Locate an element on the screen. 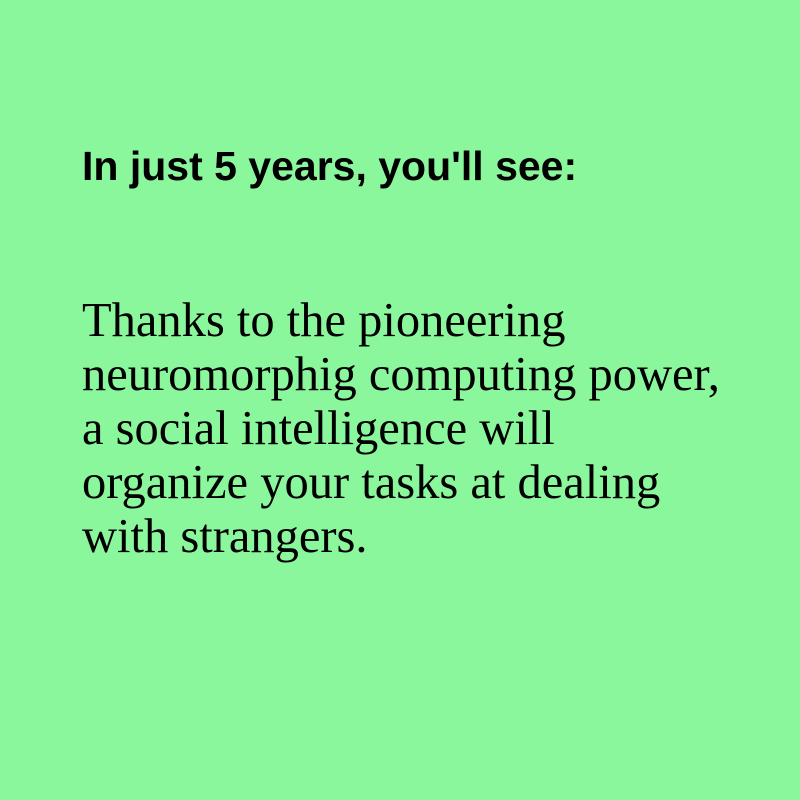 Image resolution: width=800 pixels, height=800 pixels. card-heading: In just 5 years, you'll see: is located at coordinates (330, 166).